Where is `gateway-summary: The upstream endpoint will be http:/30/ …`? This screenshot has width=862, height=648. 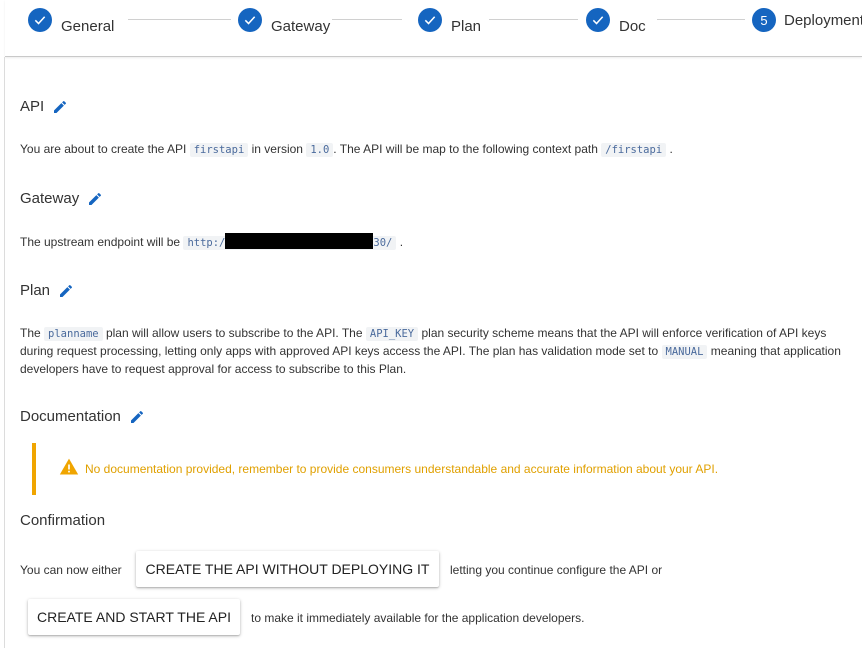
gateway-summary: The upstream endpoint will be http:/30/ … is located at coordinates (435, 242).